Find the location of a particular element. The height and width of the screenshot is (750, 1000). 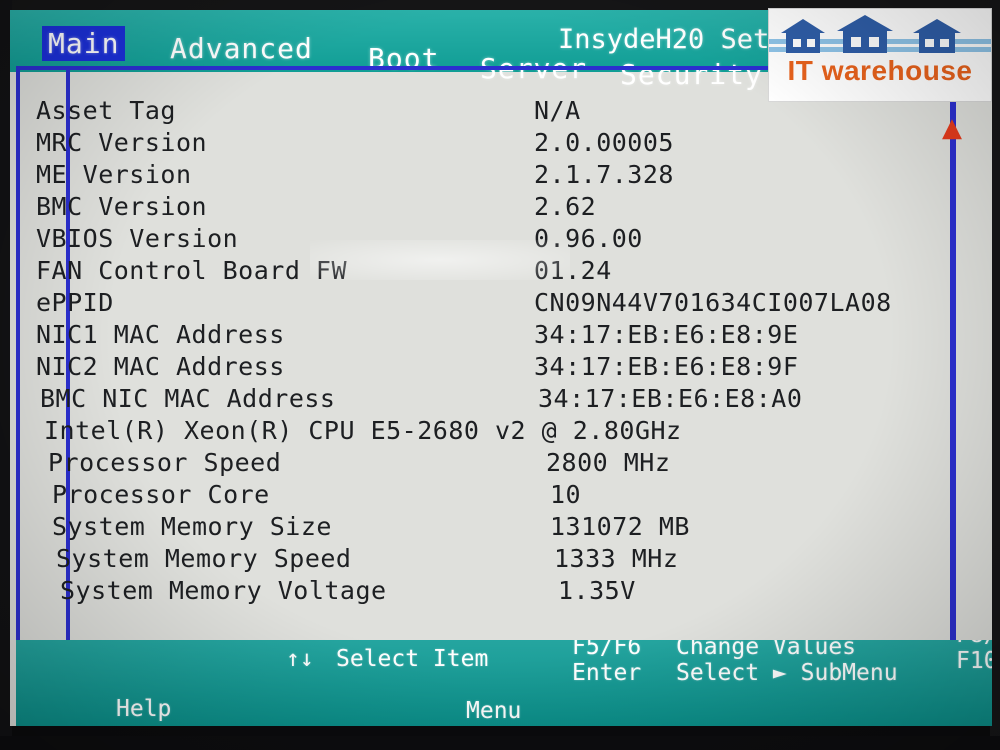

table-row: System Memory Speed 1333 MHz is located at coordinates (506, 560).